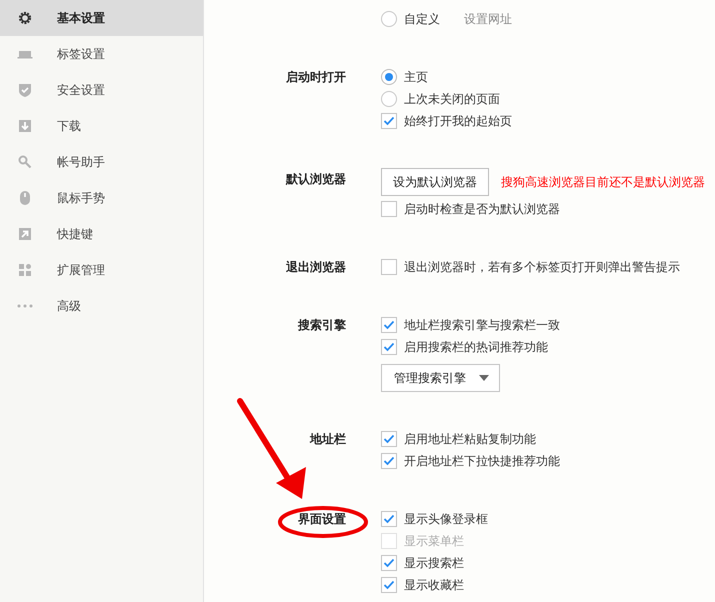  What do you see at coordinates (316, 267) in the screenshot?
I see `section-label: 退出浏览器` at bounding box center [316, 267].